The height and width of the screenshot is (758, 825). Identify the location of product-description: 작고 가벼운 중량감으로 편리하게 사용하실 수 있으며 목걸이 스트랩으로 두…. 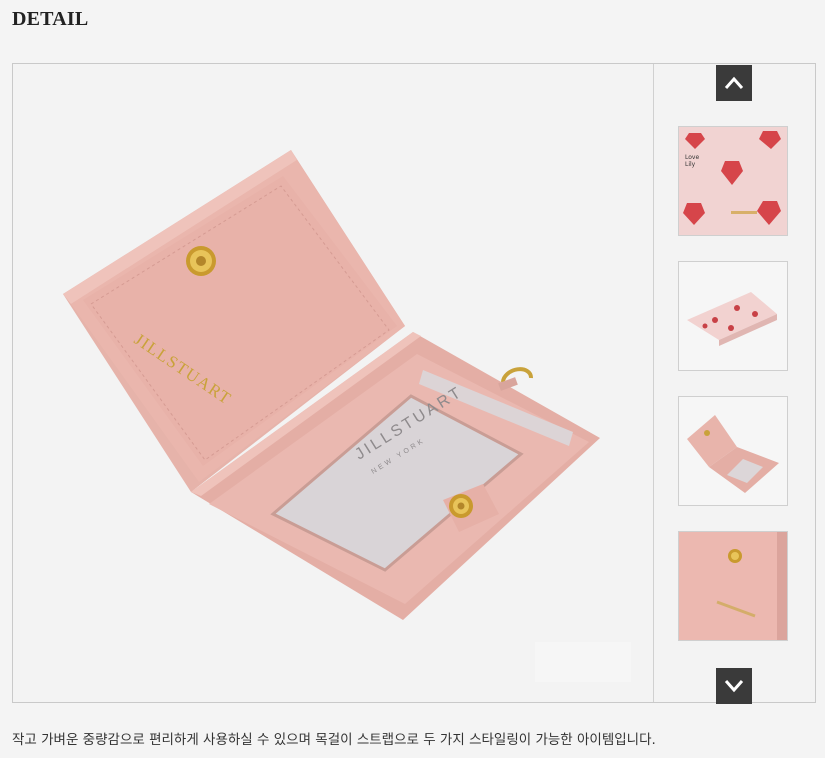
(334, 740).